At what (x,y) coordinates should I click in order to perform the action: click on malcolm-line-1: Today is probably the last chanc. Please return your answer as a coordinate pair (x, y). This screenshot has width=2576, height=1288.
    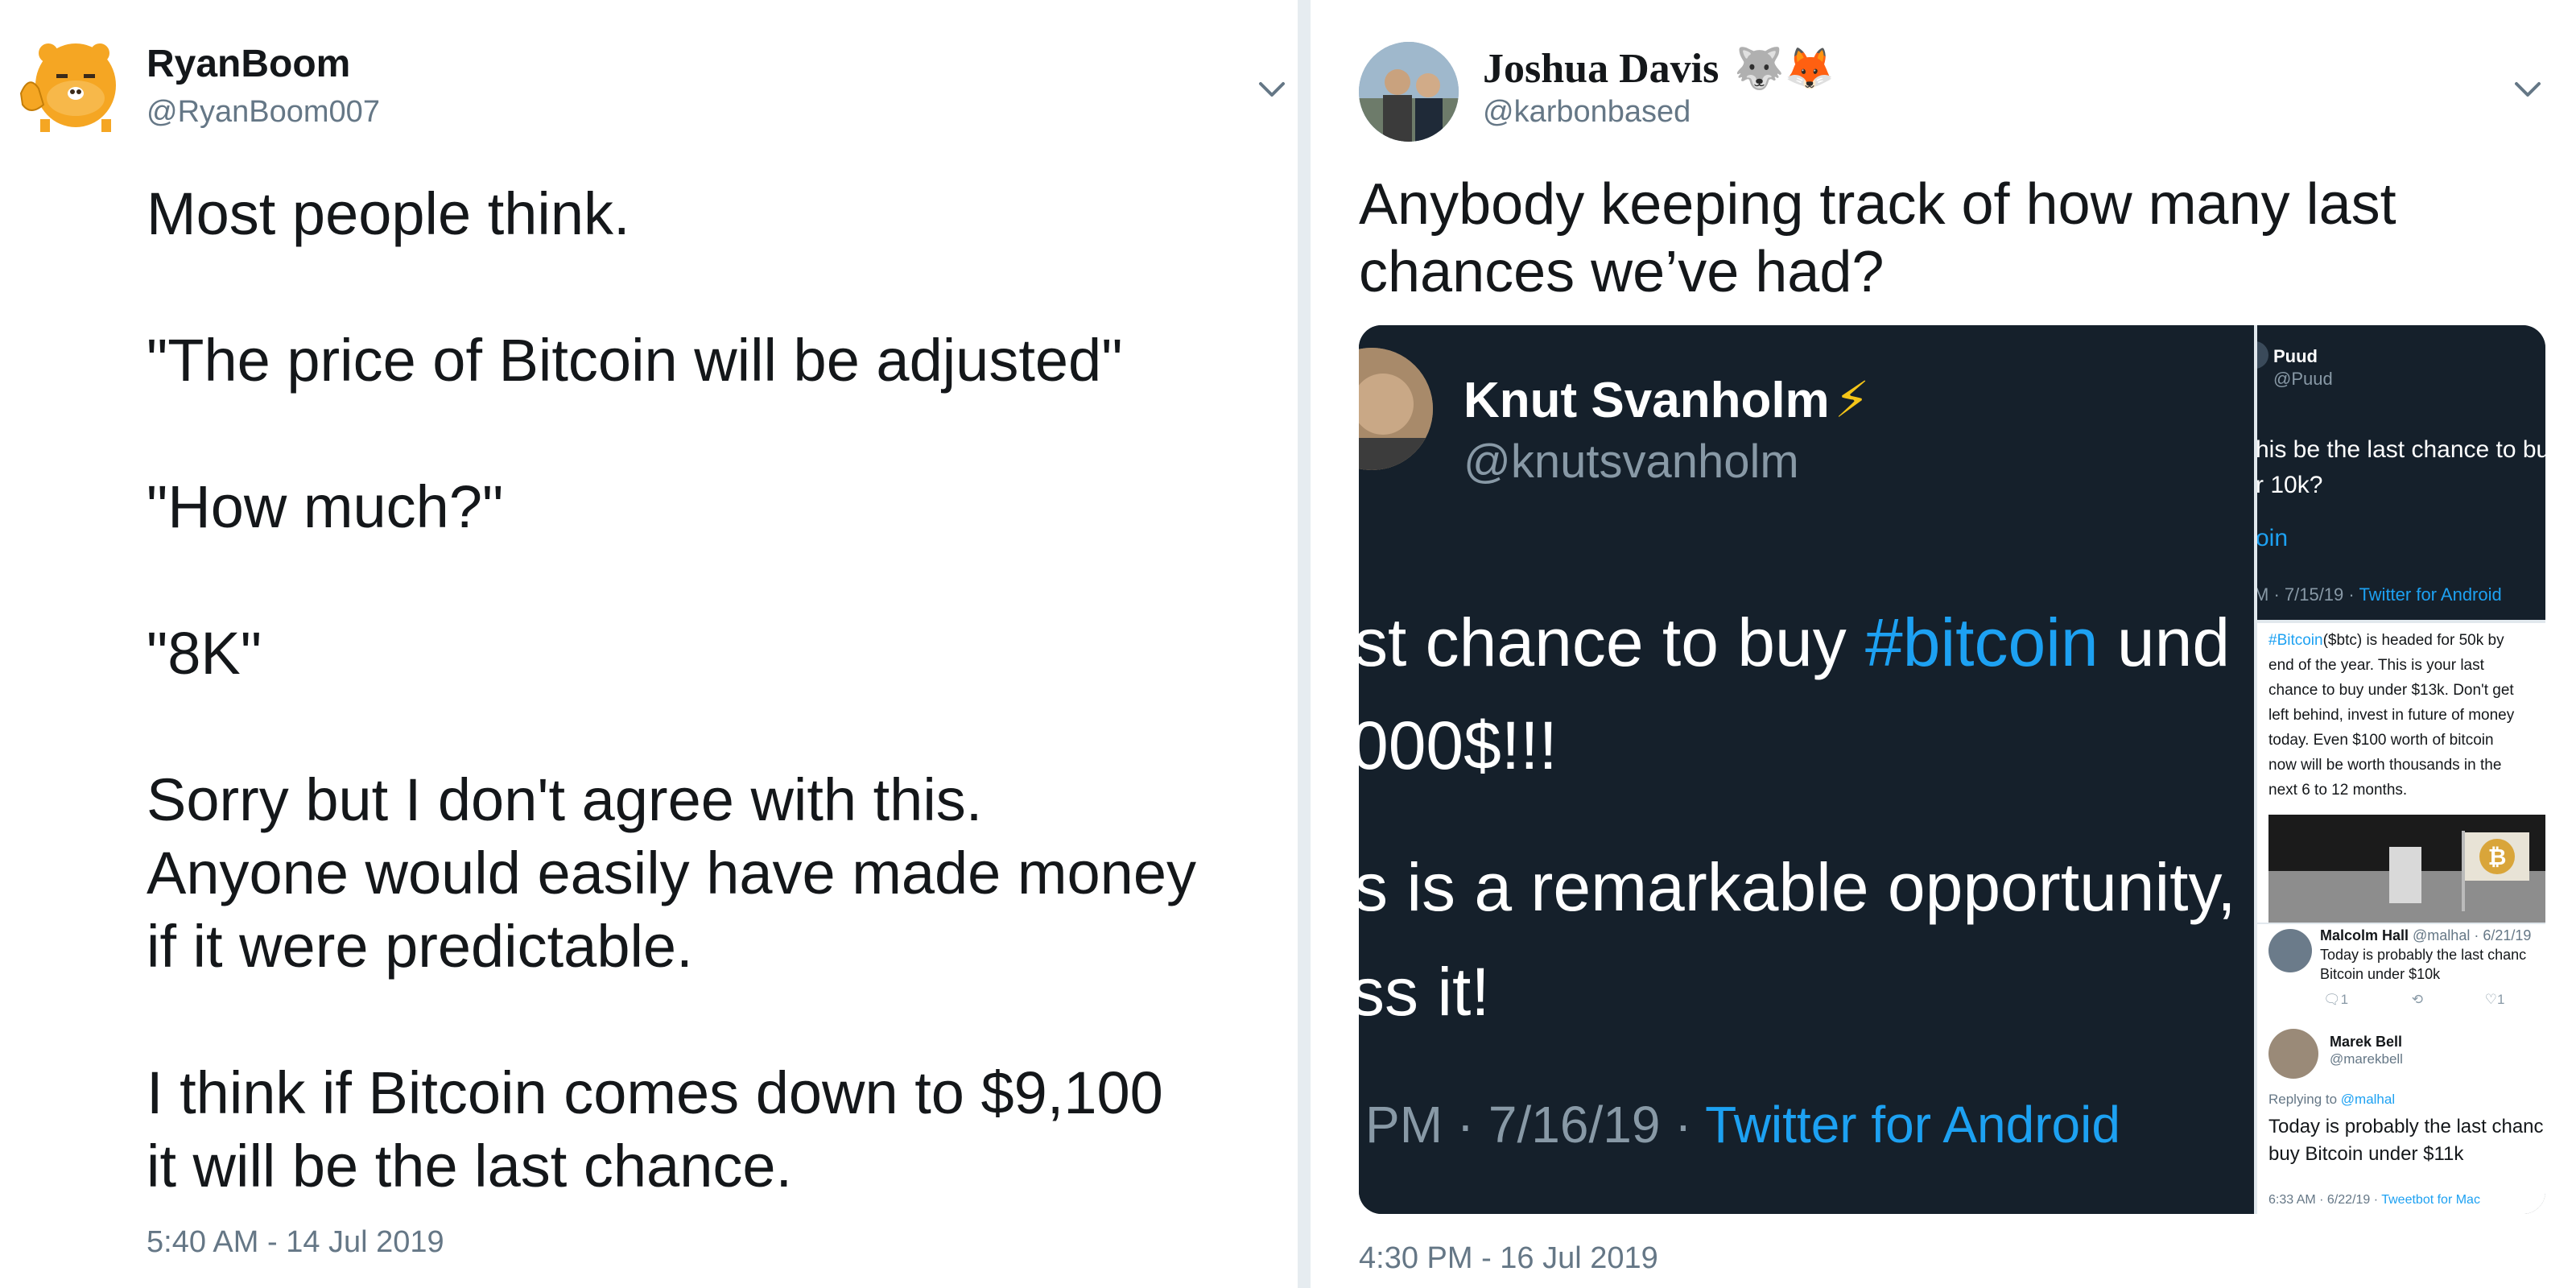
    Looking at the image, I should click on (2423, 955).